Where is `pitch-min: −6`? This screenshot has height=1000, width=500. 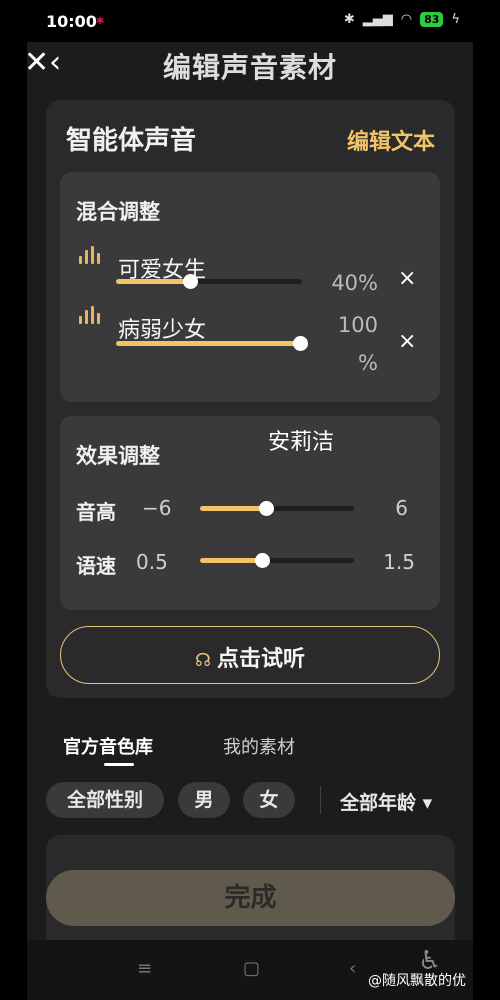
pitch-min: −6 is located at coordinates (157, 508).